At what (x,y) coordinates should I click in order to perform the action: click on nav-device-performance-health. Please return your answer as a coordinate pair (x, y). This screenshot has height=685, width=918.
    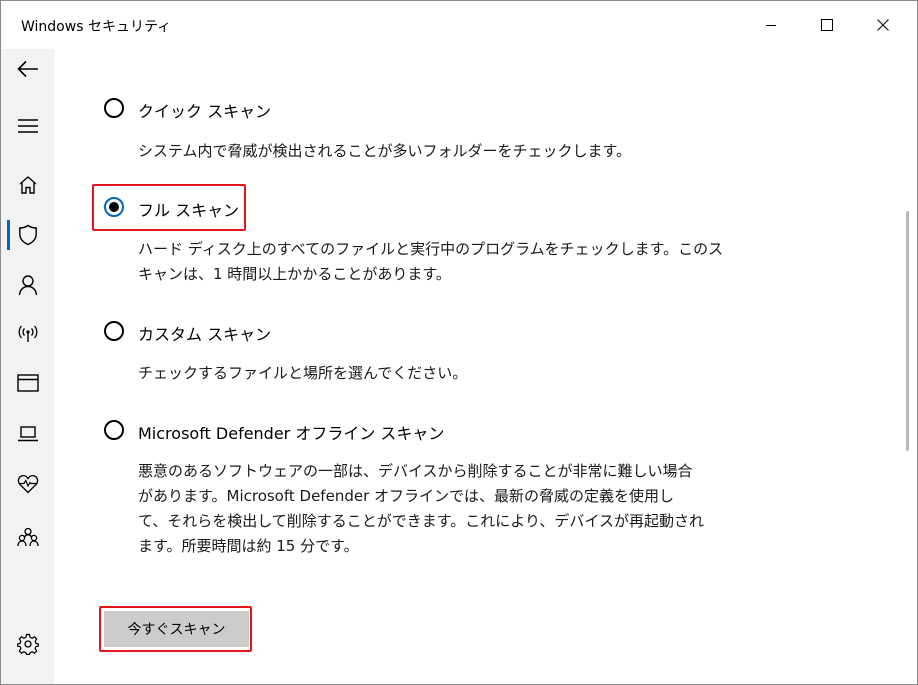
    Looking at the image, I should click on (27, 484).